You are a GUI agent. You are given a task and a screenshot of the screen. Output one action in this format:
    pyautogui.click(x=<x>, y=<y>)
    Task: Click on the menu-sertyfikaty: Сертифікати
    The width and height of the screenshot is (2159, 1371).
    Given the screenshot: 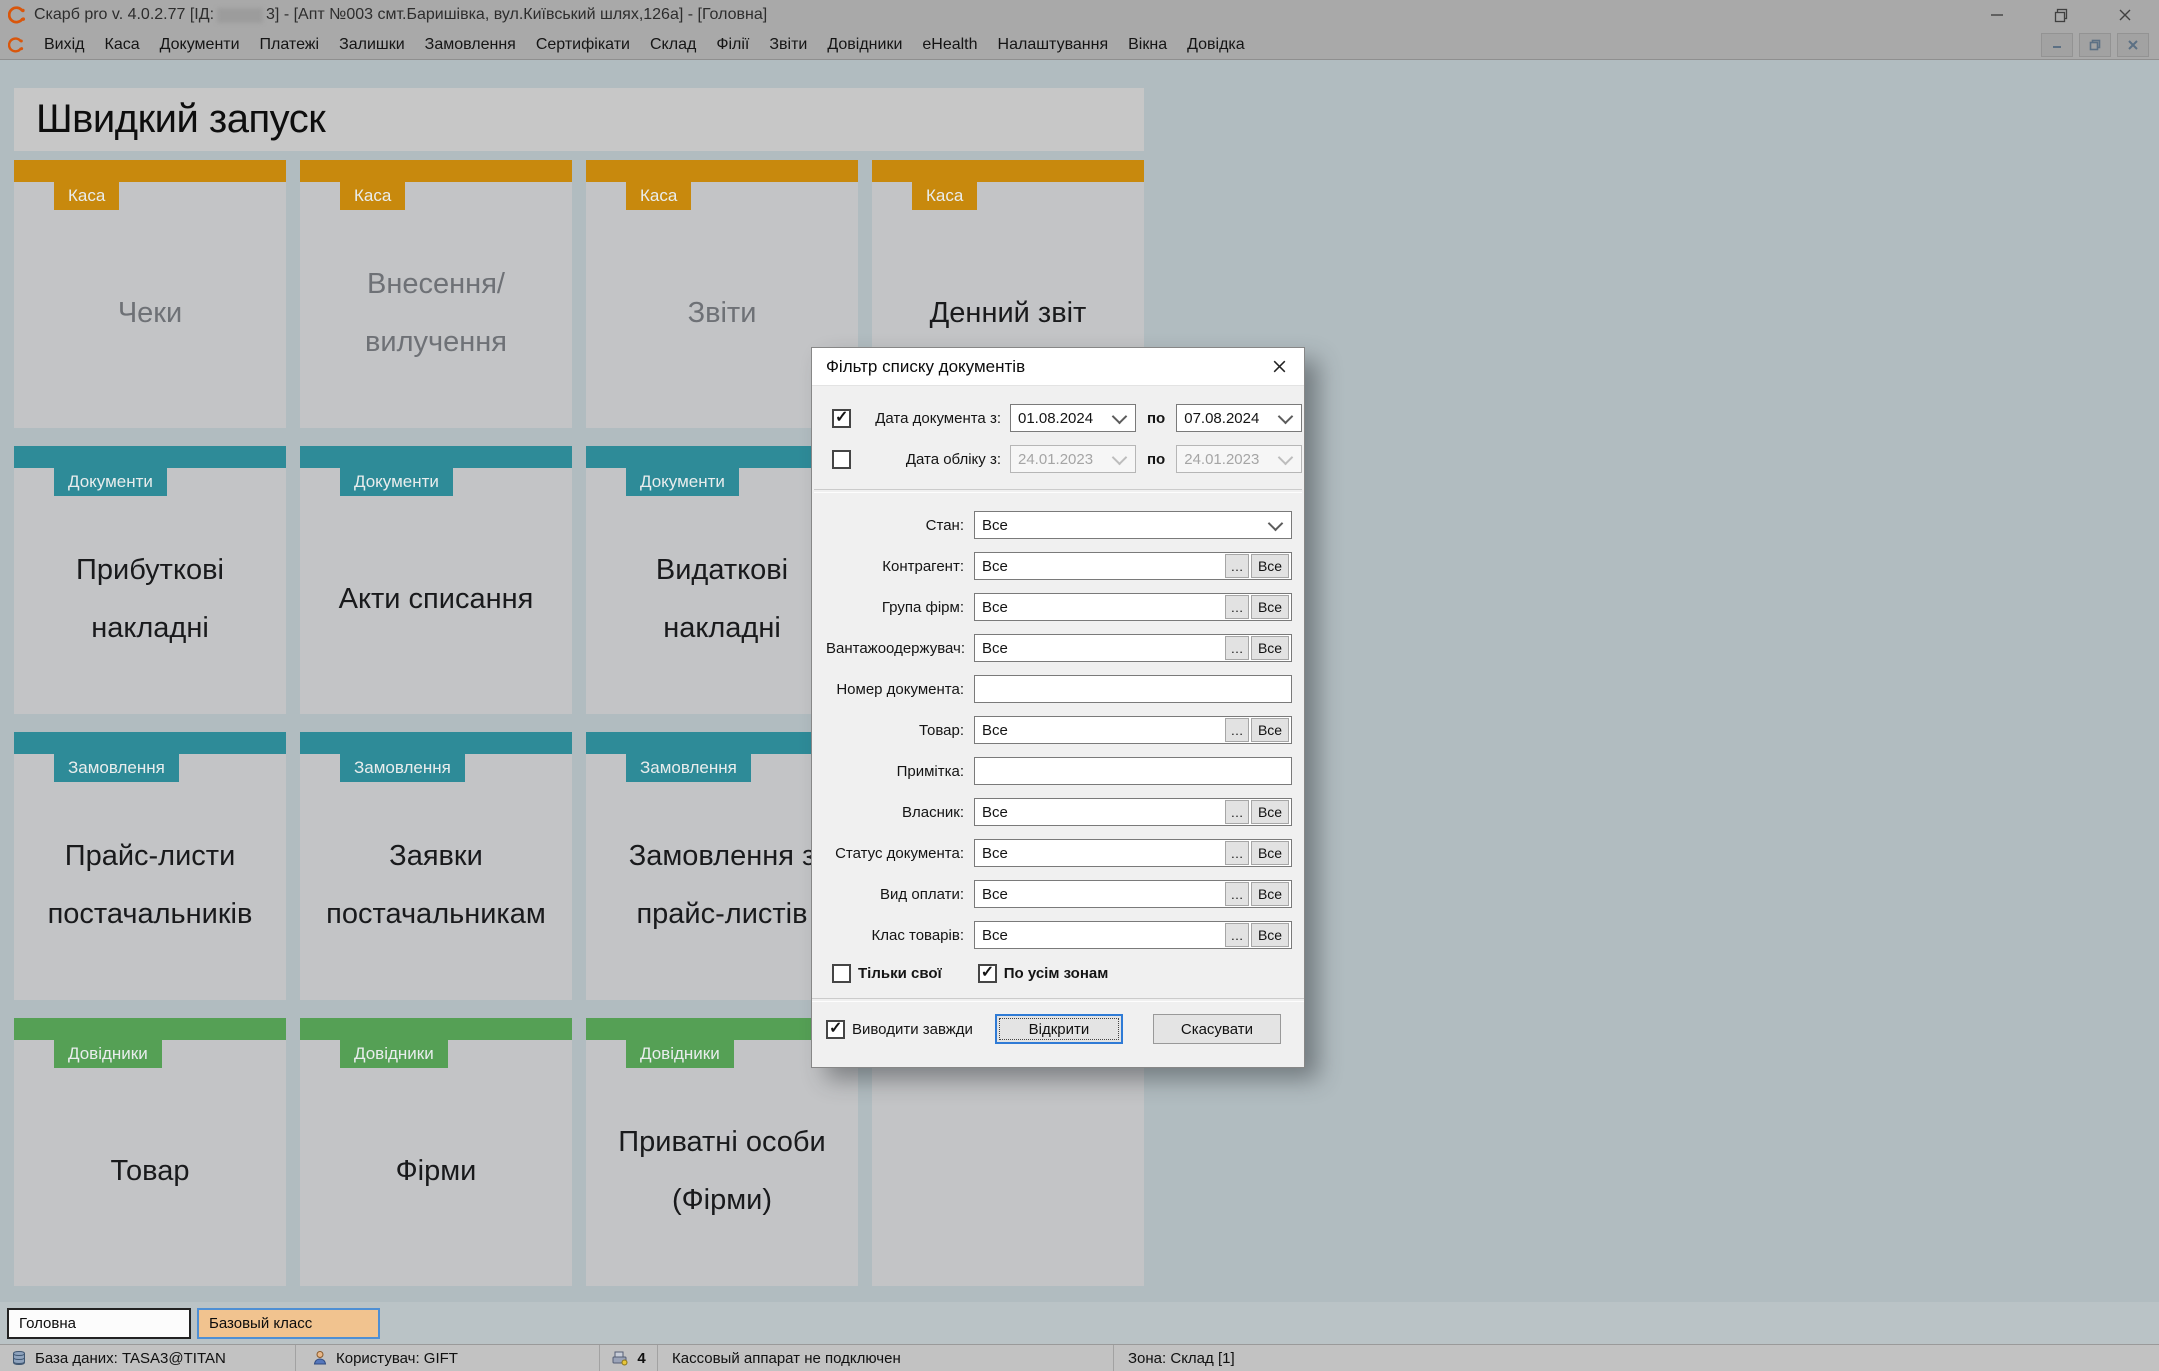 What is the action you would take?
    pyautogui.click(x=583, y=44)
    